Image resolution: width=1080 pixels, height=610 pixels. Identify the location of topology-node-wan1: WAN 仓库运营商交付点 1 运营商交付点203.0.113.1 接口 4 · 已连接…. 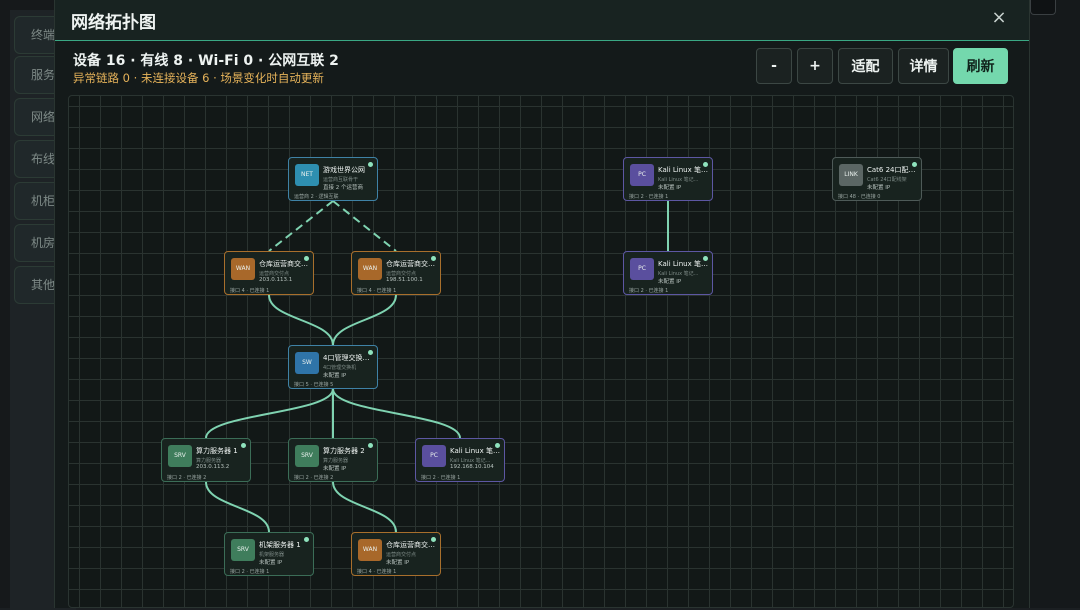
(269, 273).